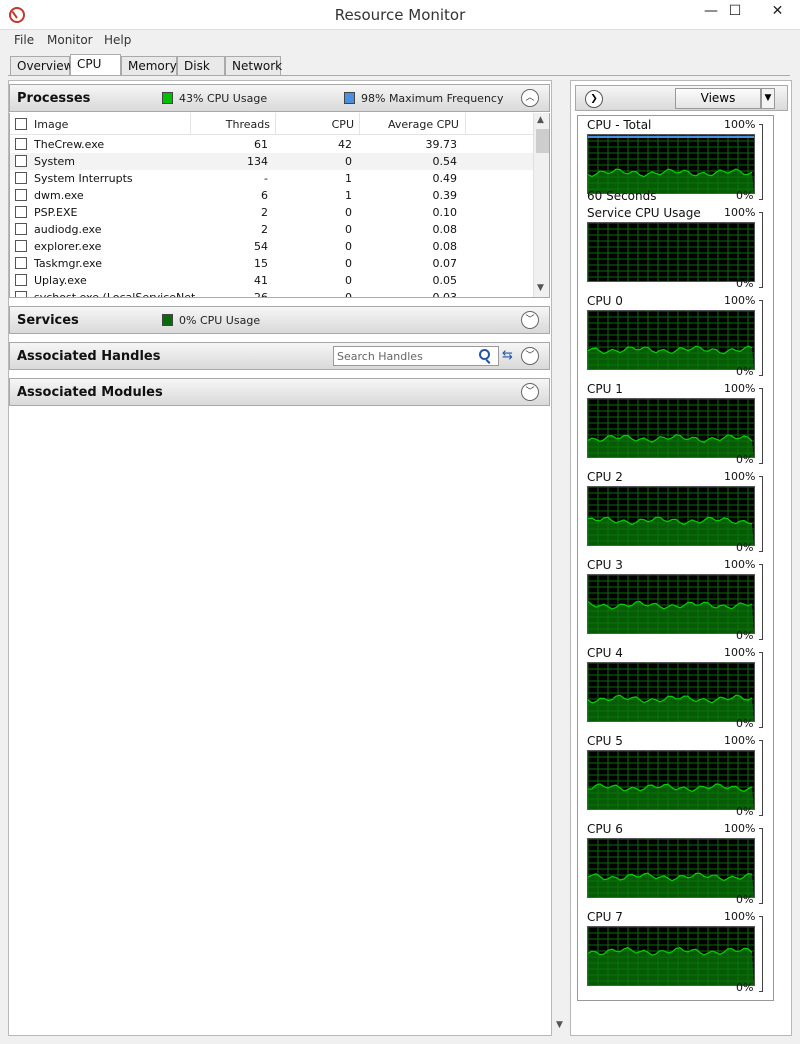  Describe the element at coordinates (445, 212) in the screenshot. I see `cell-average-cpu: 0.10` at that location.